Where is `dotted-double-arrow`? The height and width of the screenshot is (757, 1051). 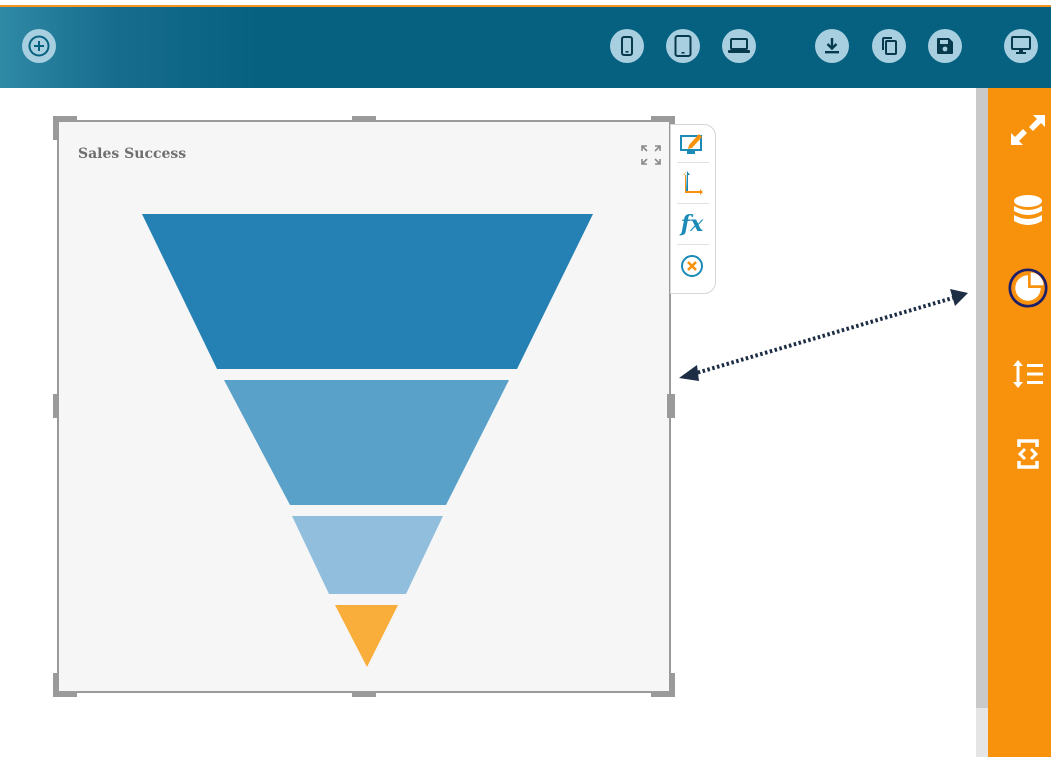 dotted-double-arrow is located at coordinates (823, 335).